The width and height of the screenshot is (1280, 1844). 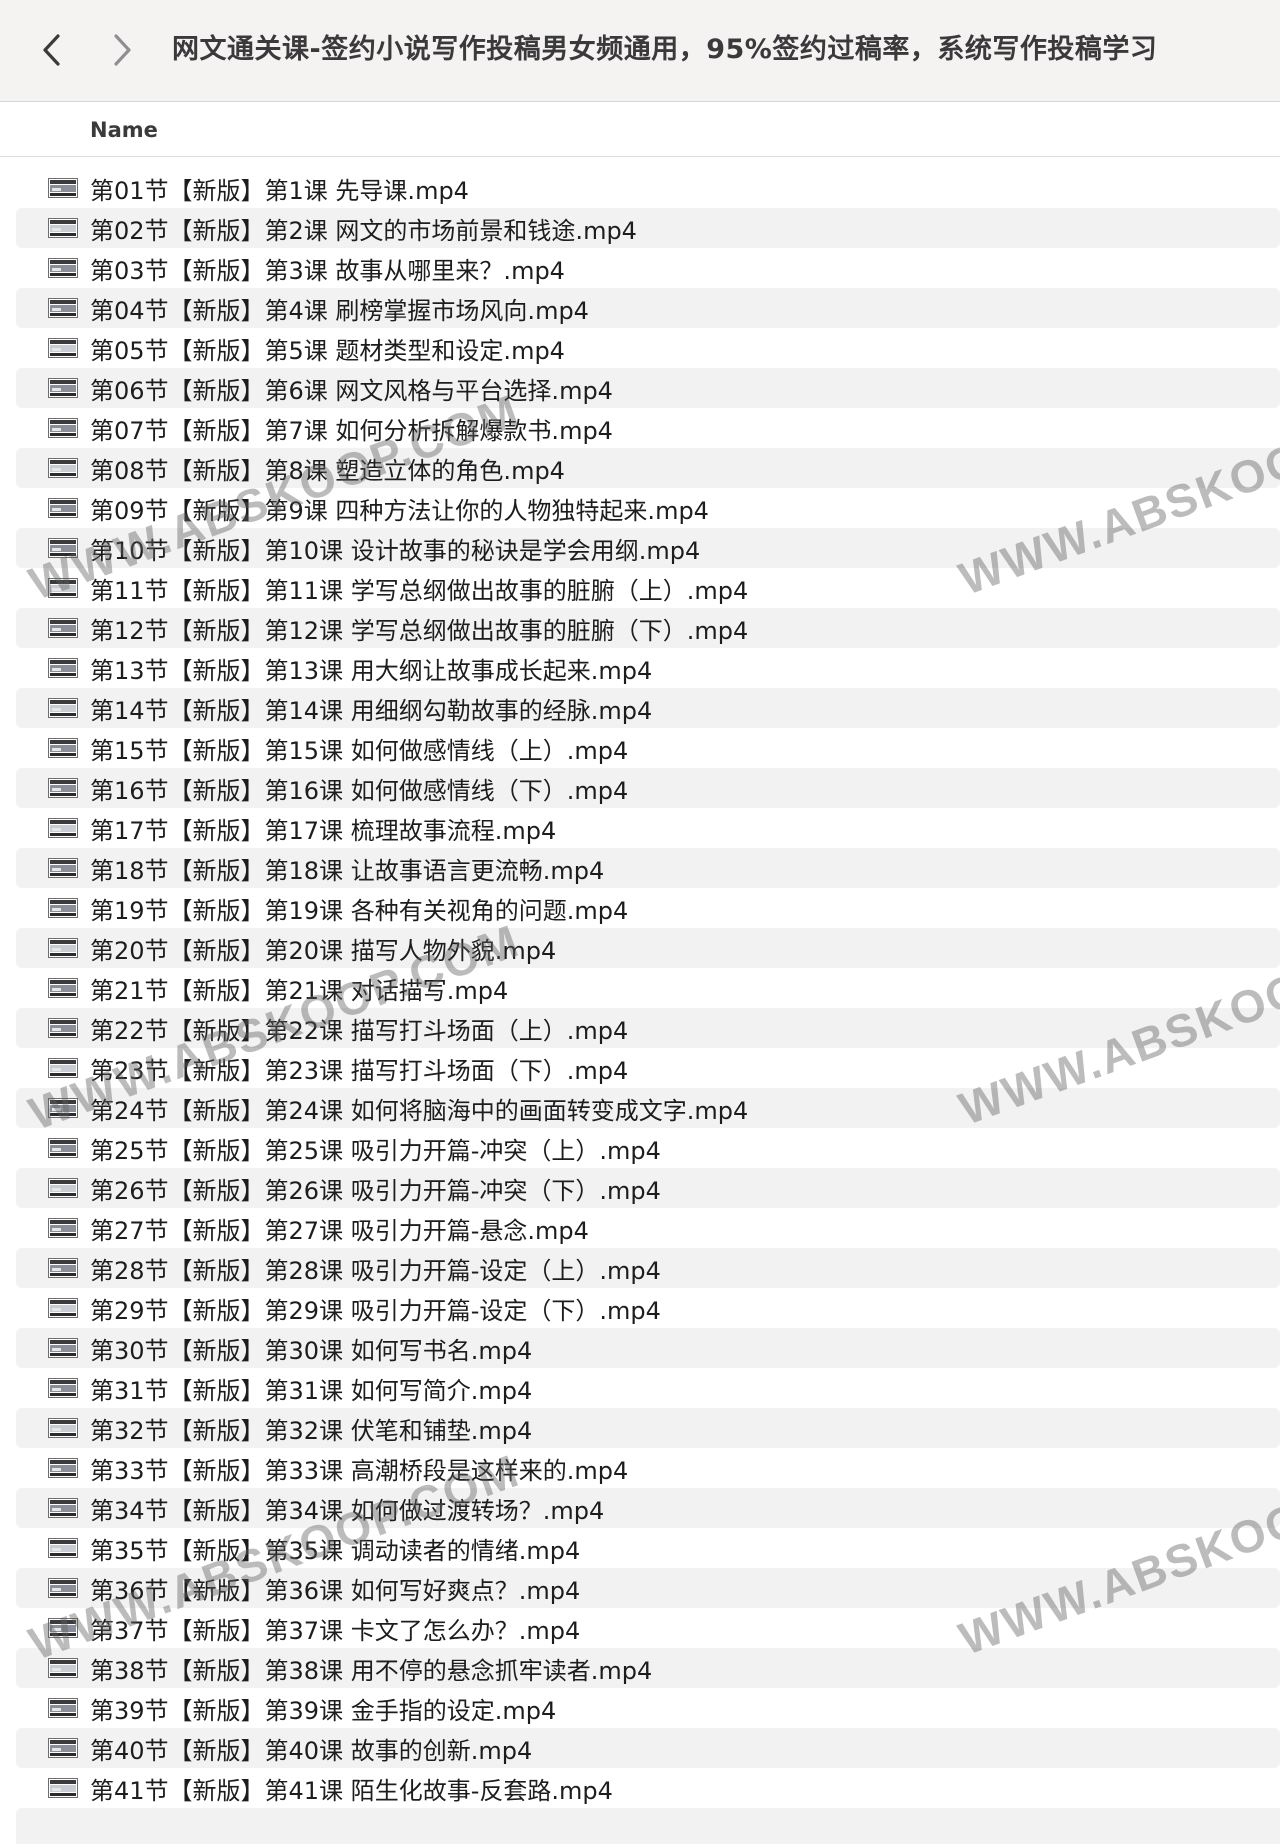 I want to click on list-item: 第25节【新版】第25课 吸引力开篇-冲突（上）.mp4, so click(x=648, y=1148).